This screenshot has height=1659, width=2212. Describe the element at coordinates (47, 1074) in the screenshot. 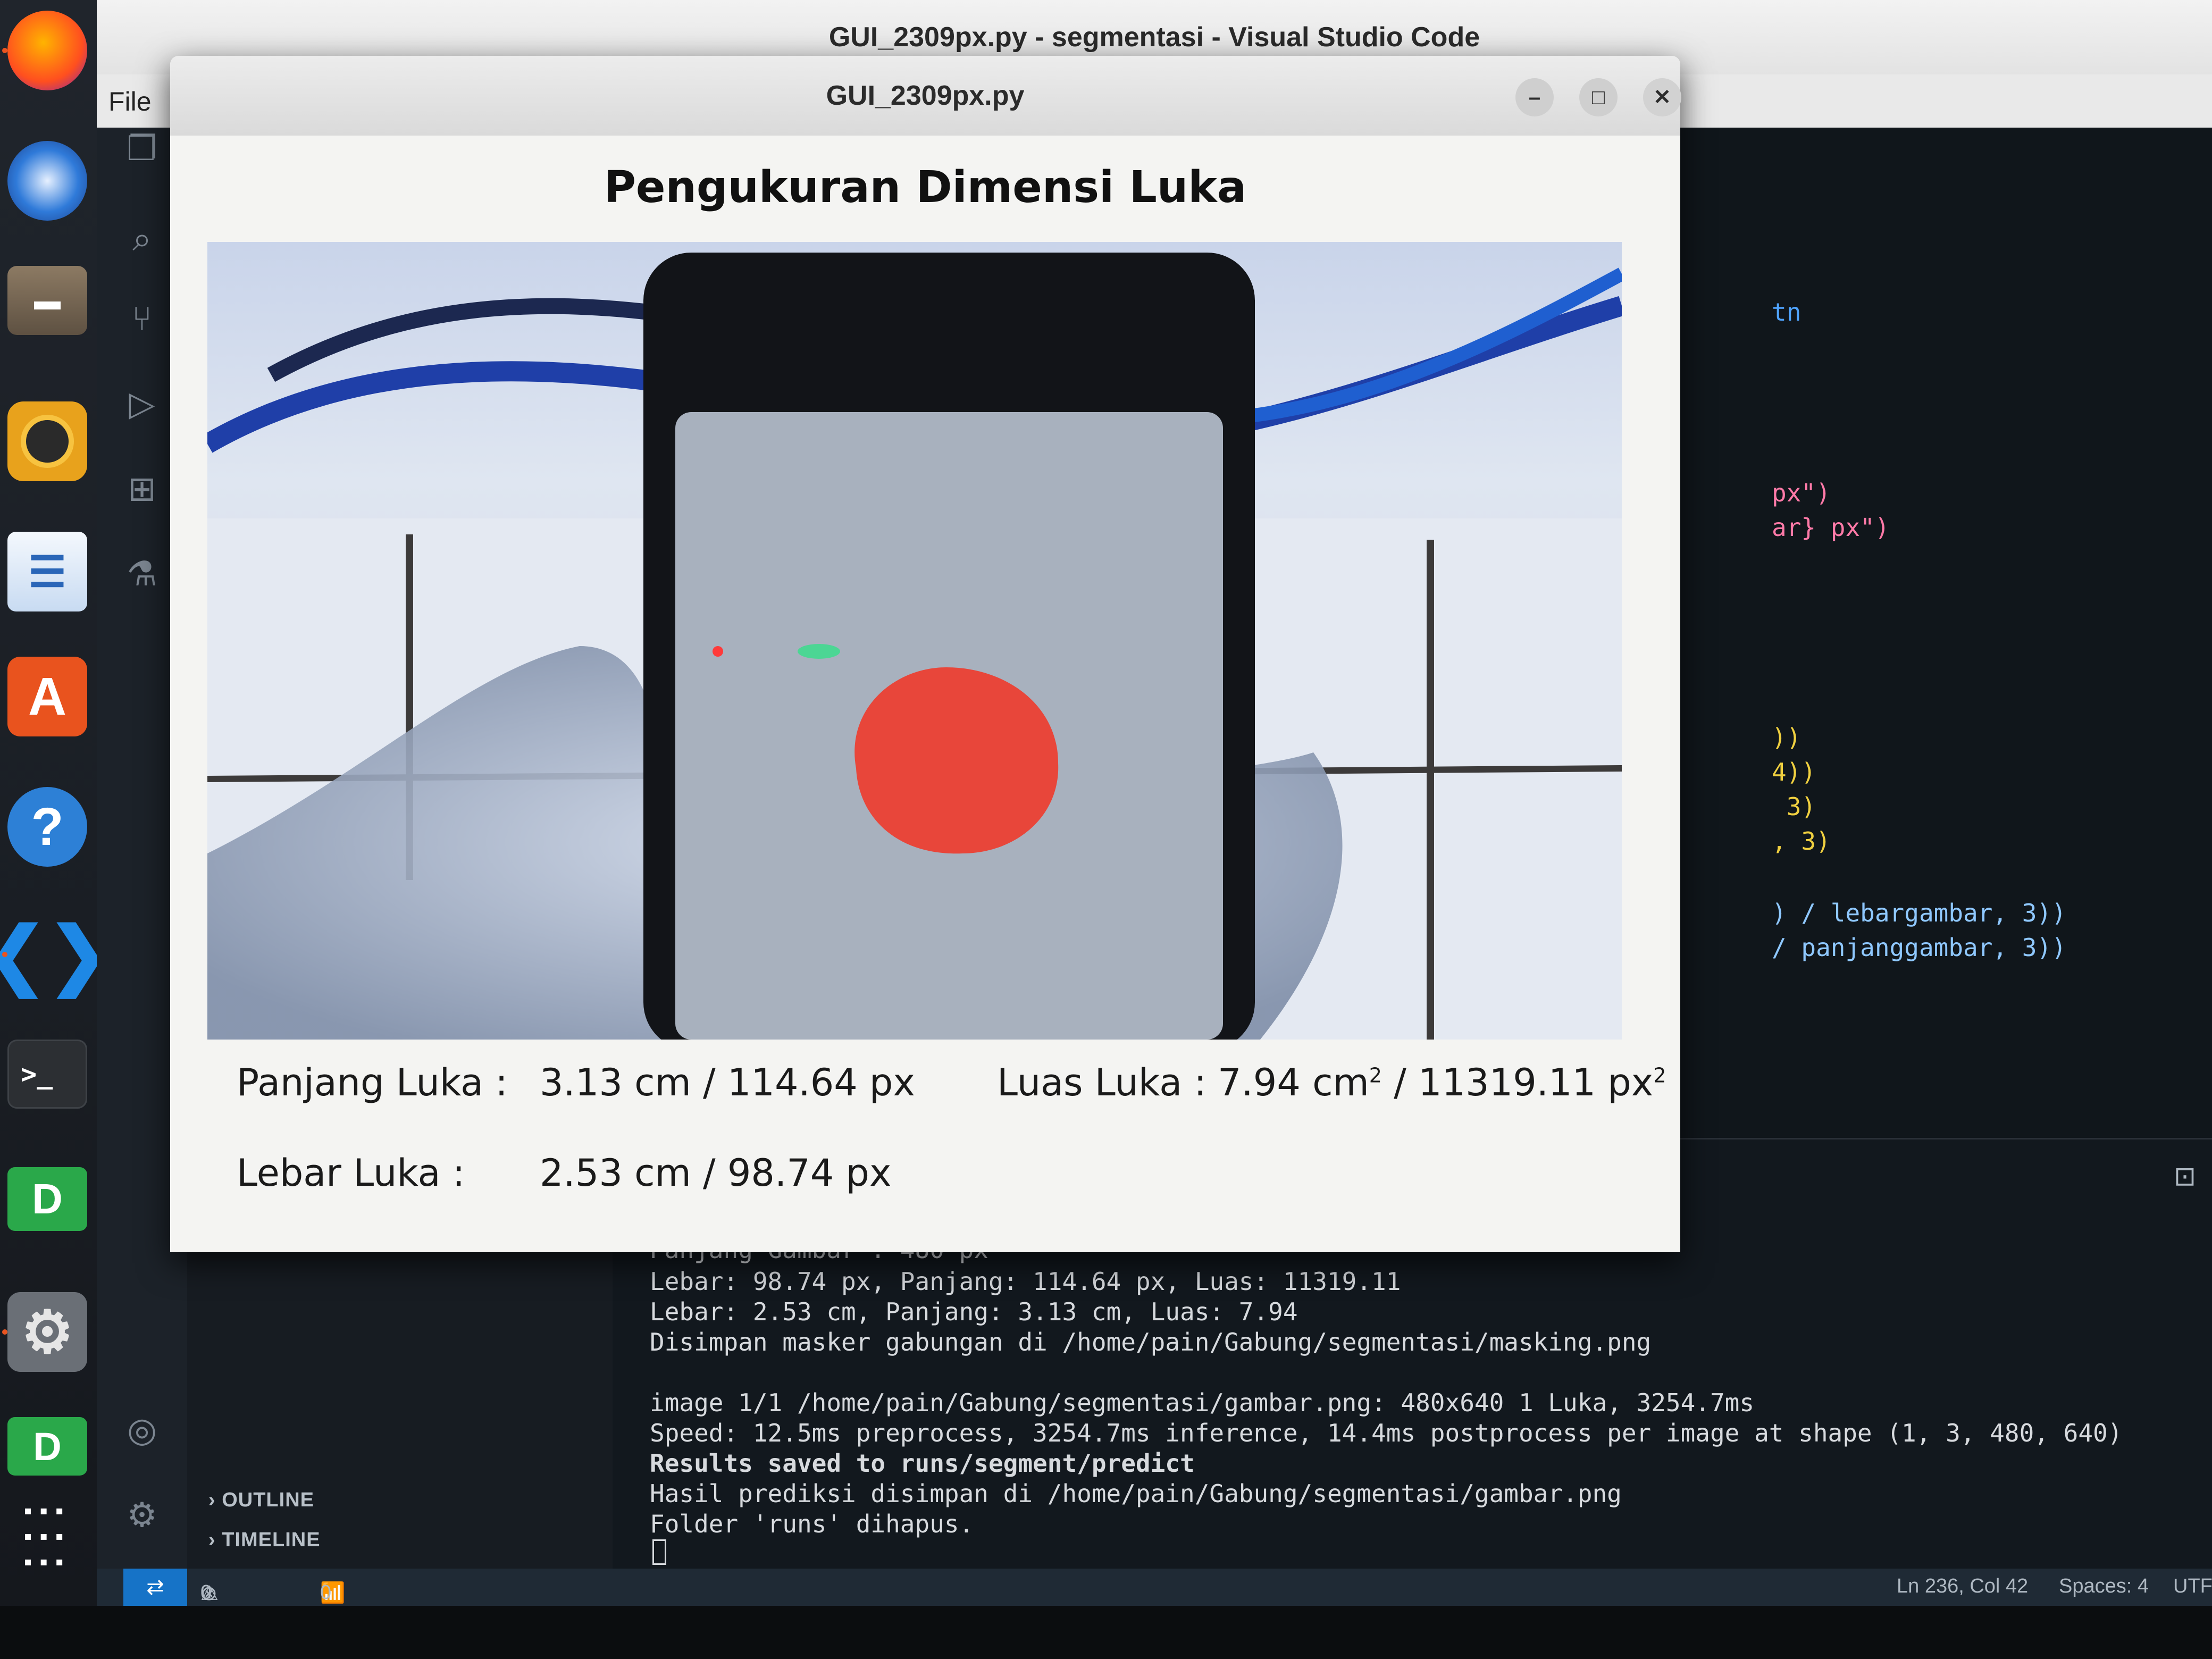

I see `terminal-icon: >_` at that location.